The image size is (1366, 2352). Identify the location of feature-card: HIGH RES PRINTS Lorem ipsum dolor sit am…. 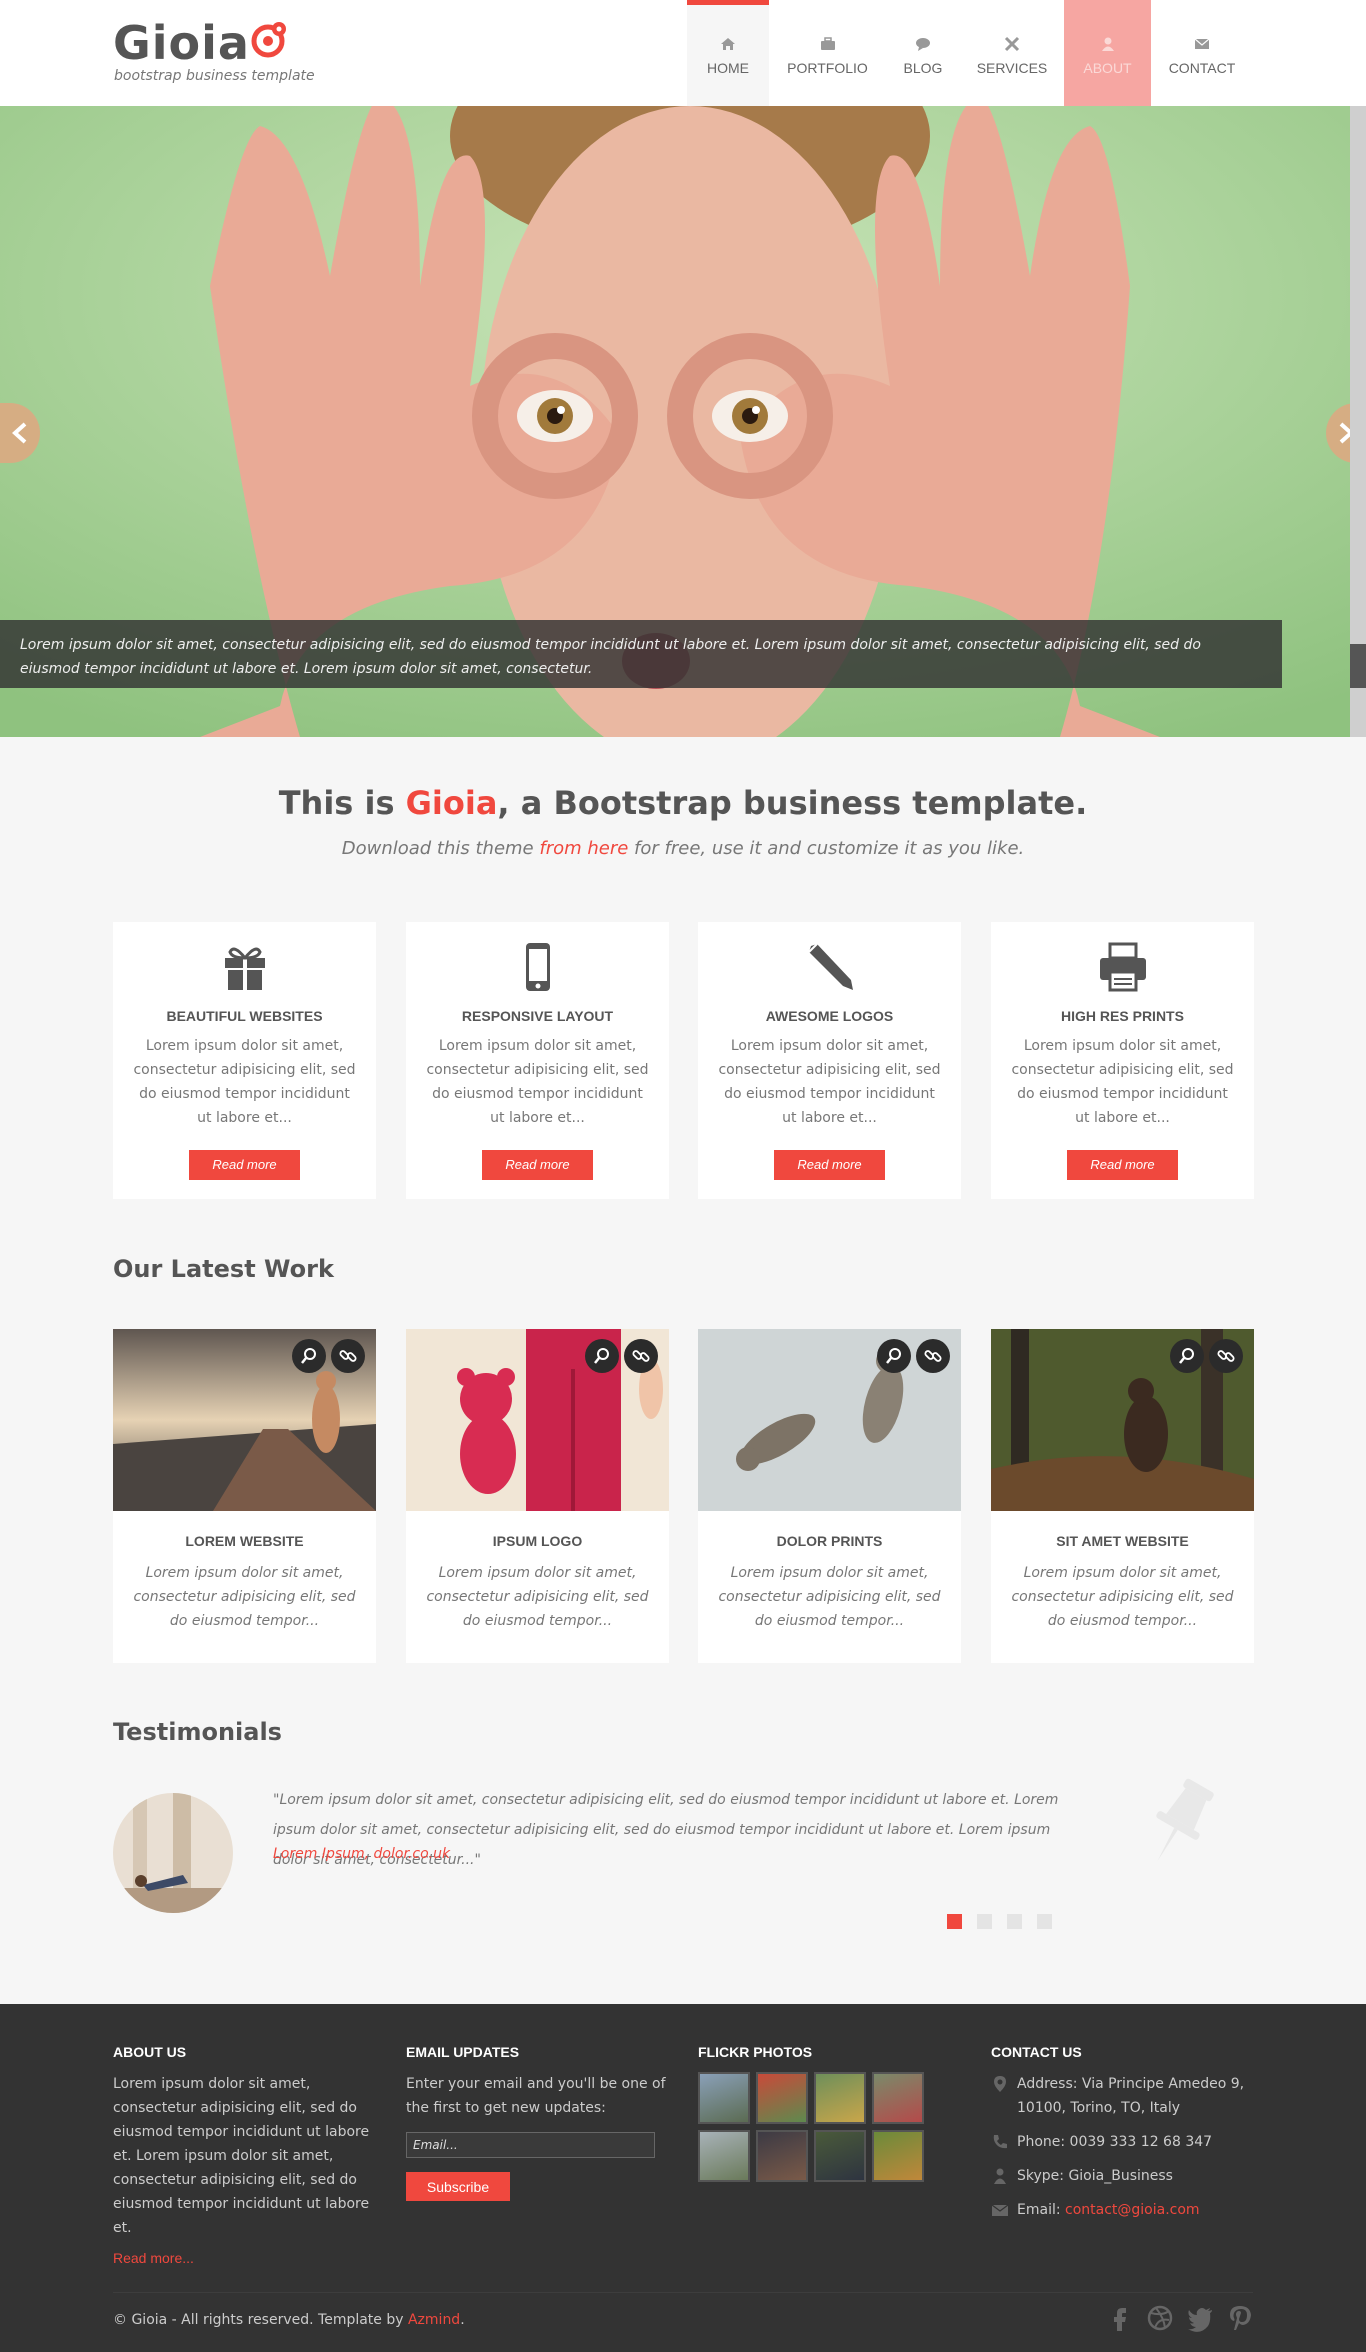
(1122, 1060).